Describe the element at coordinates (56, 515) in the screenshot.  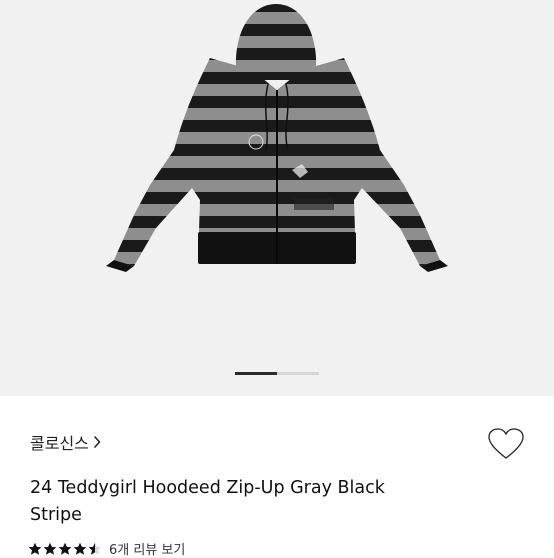
I see `product-title-line: Stripe` at that location.